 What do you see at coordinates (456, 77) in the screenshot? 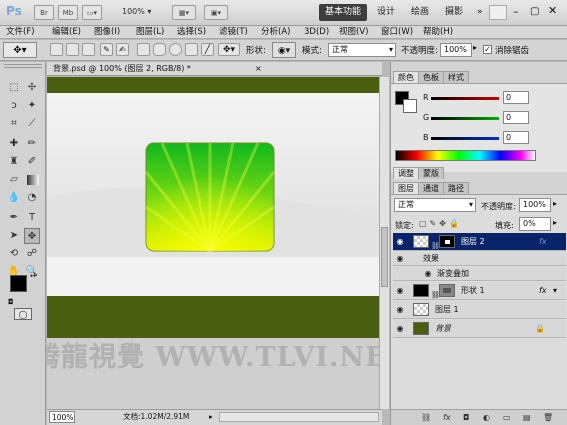
I see `tab-styles: 样式` at bounding box center [456, 77].